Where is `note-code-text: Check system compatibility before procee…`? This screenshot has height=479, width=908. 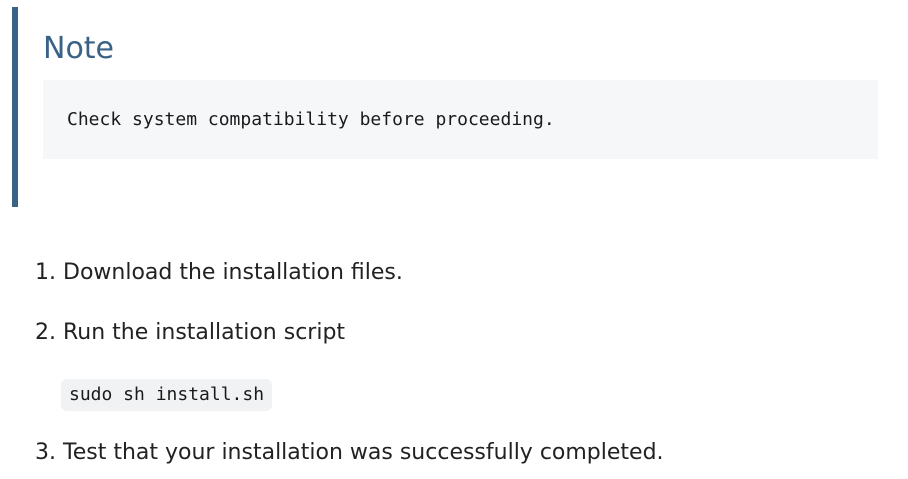
note-code-text: Check system compatibility before procee… is located at coordinates (311, 119).